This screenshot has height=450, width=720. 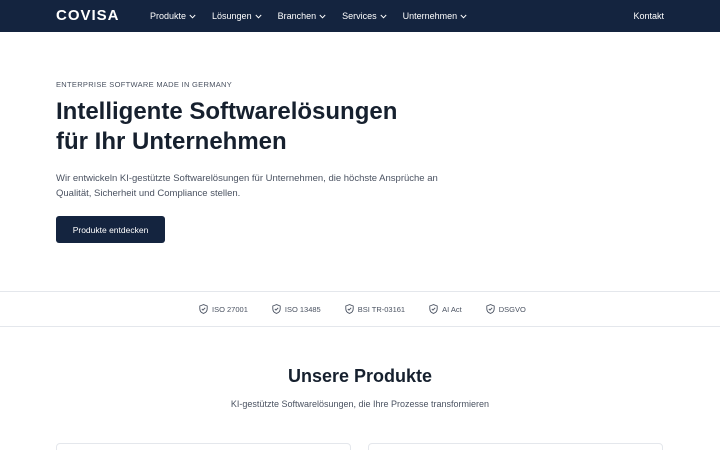 What do you see at coordinates (452, 309) in the screenshot?
I see `cert-label: AI Act` at bounding box center [452, 309].